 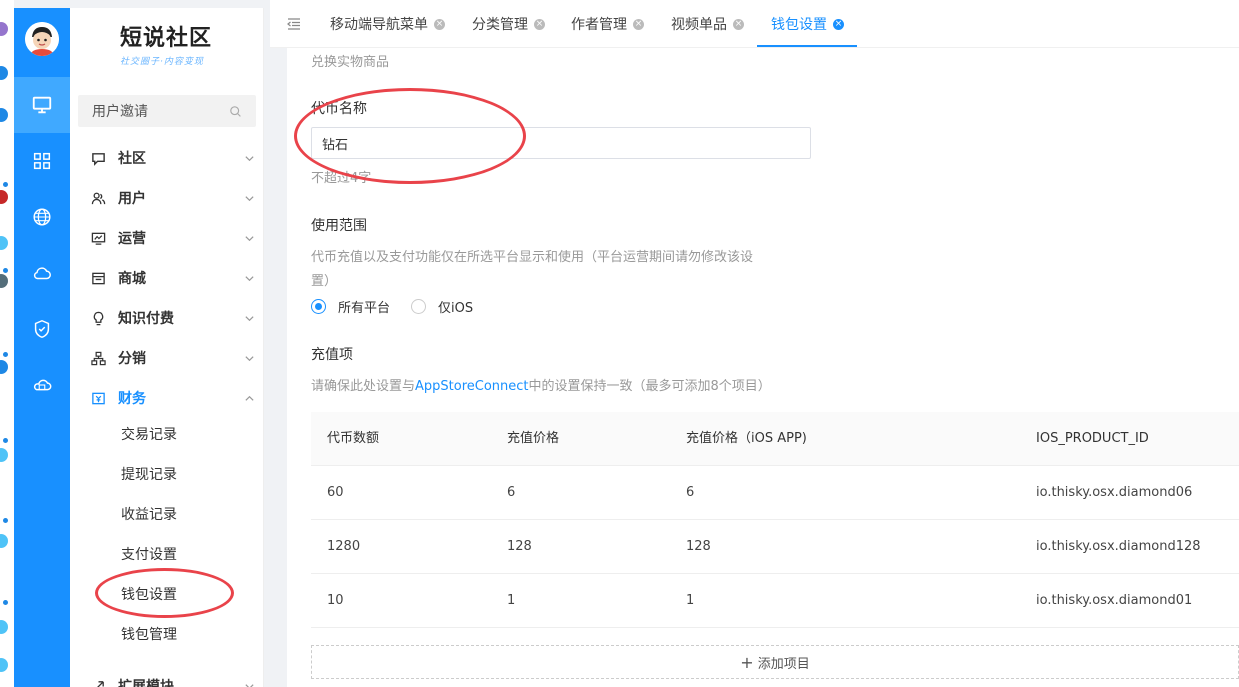 What do you see at coordinates (98, 318) in the screenshot?
I see `bulb-icon` at bounding box center [98, 318].